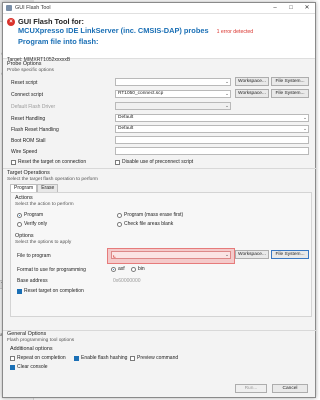  Describe the element at coordinates (212, 140) in the screenshot. I see `boot-rom-stall-input` at that location.